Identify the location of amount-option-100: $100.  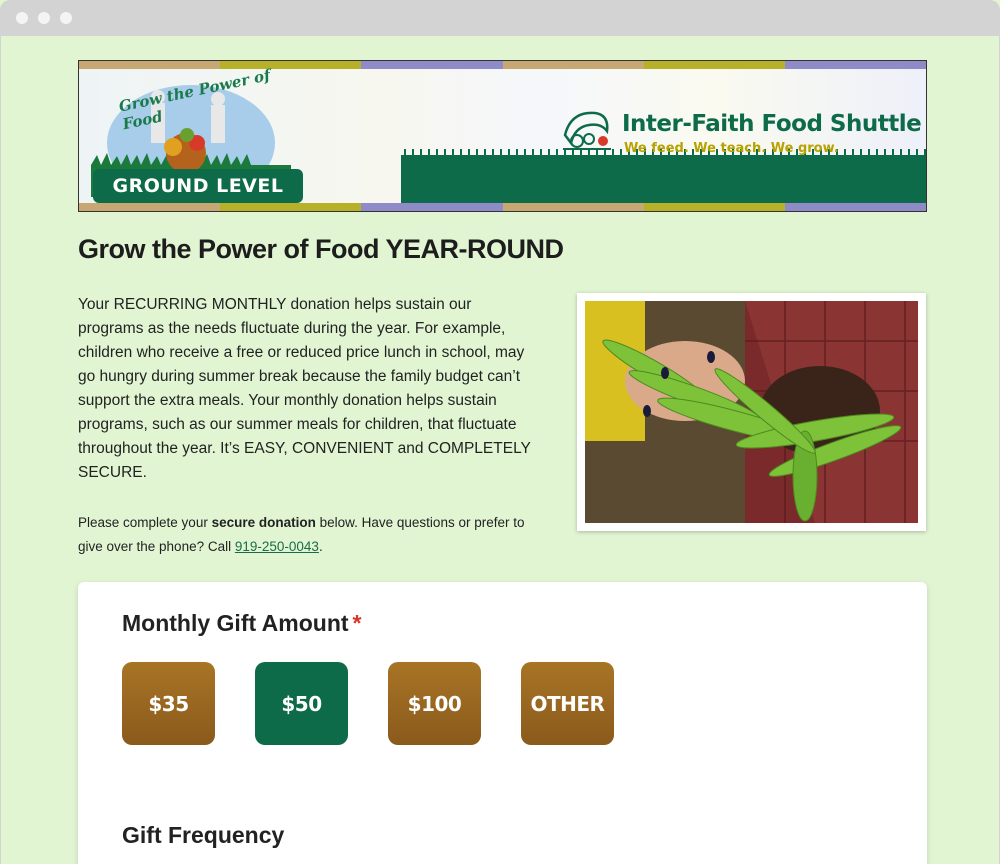
(434, 703).